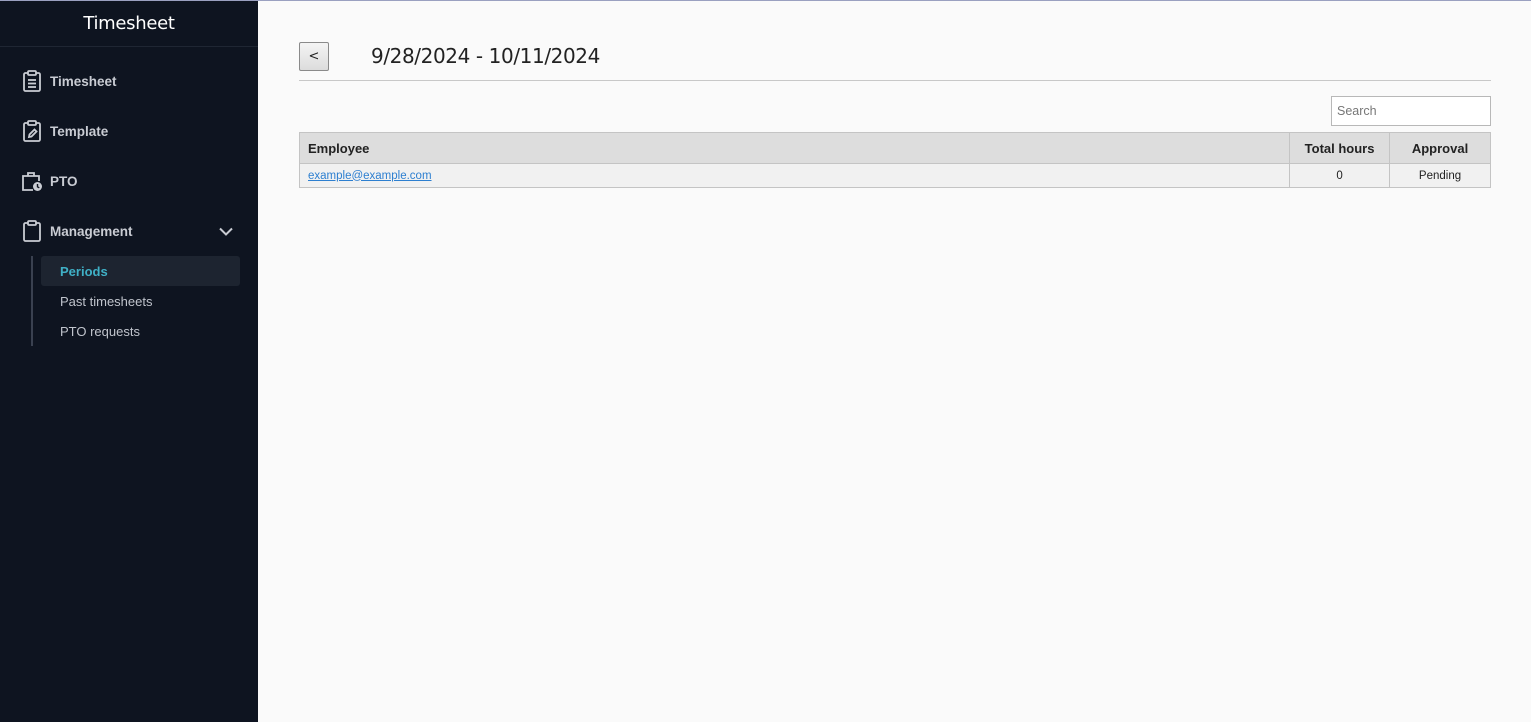  I want to click on management-submenu: Periods Past timesheets PTO requests, so click(136, 301).